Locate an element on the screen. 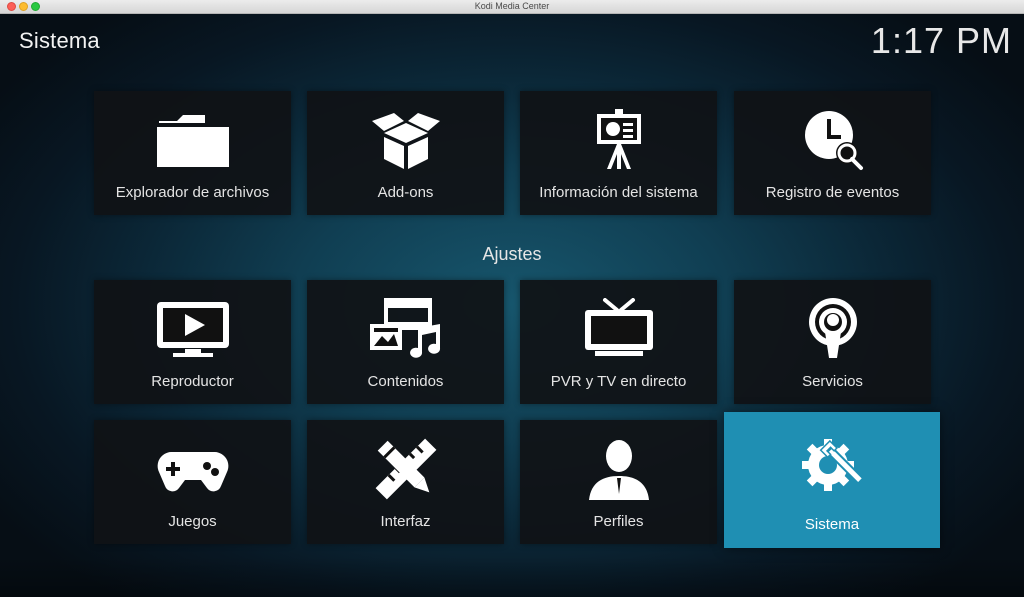  pencil-ruler-icon is located at coordinates (405, 469).